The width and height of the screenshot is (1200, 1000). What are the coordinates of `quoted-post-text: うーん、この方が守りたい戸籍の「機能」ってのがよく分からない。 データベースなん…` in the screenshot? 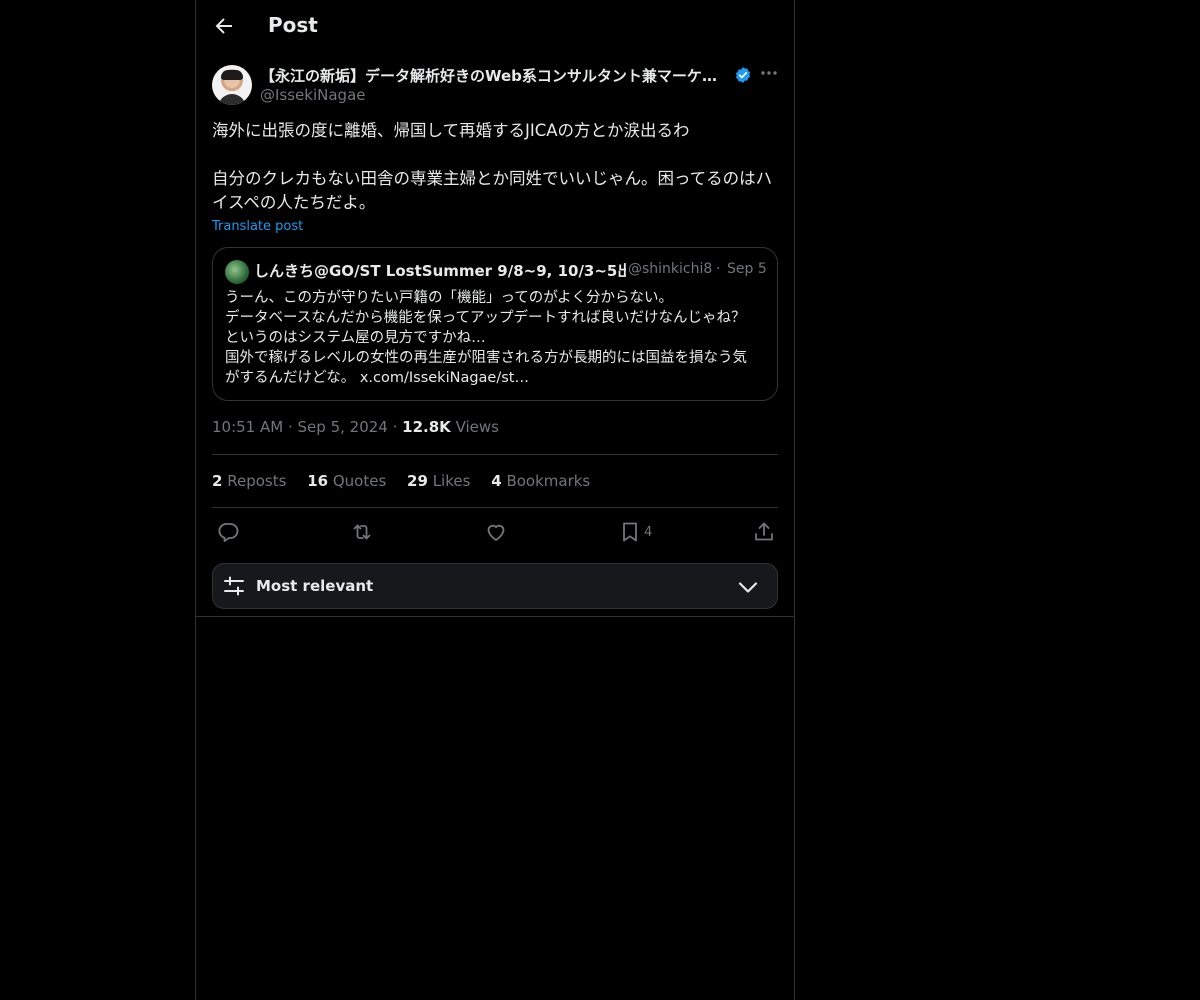 It's located at (497, 338).